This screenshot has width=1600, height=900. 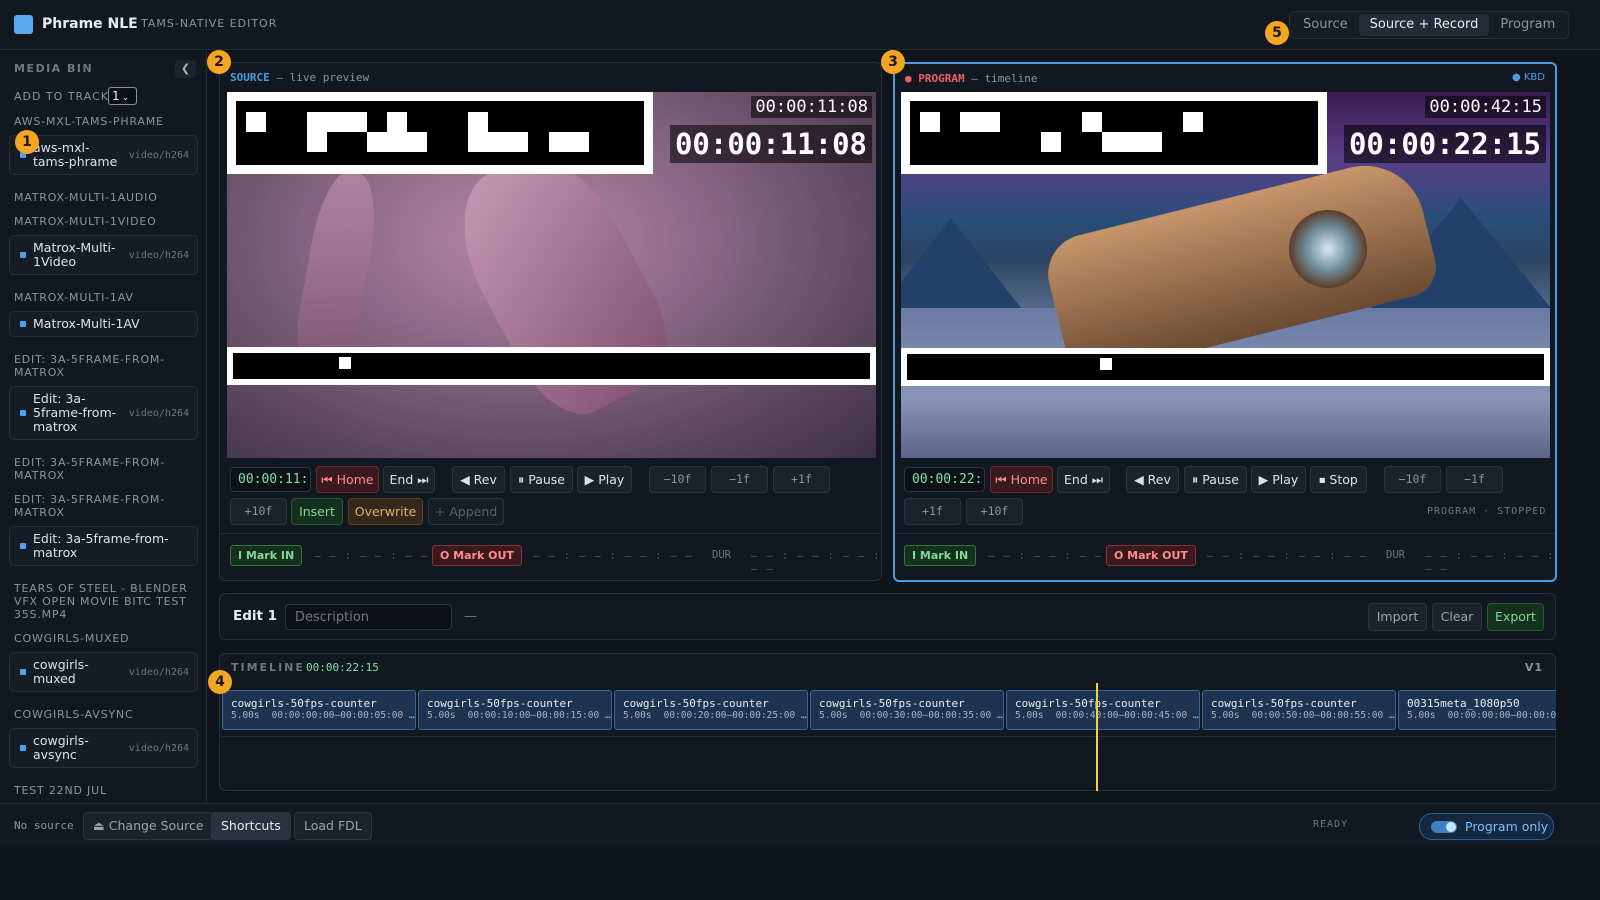 What do you see at coordinates (816, 562) in the screenshot?
I see `source-dur-value: — — : — —` at bounding box center [816, 562].